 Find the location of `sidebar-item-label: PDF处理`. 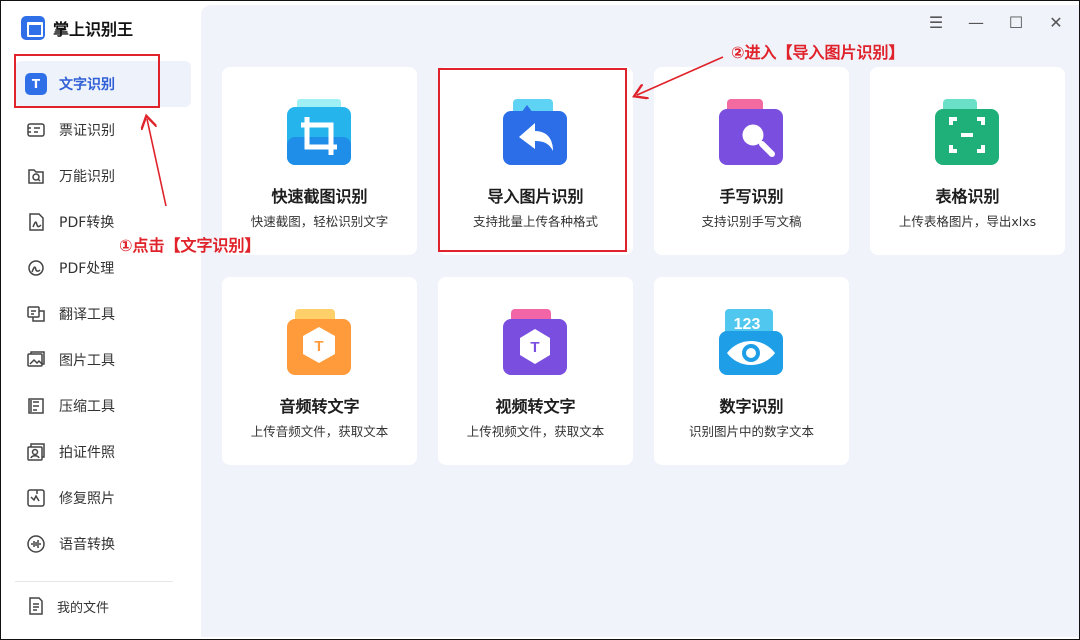

sidebar-item-label: PDF处理 is located at coordinates (87, 269).